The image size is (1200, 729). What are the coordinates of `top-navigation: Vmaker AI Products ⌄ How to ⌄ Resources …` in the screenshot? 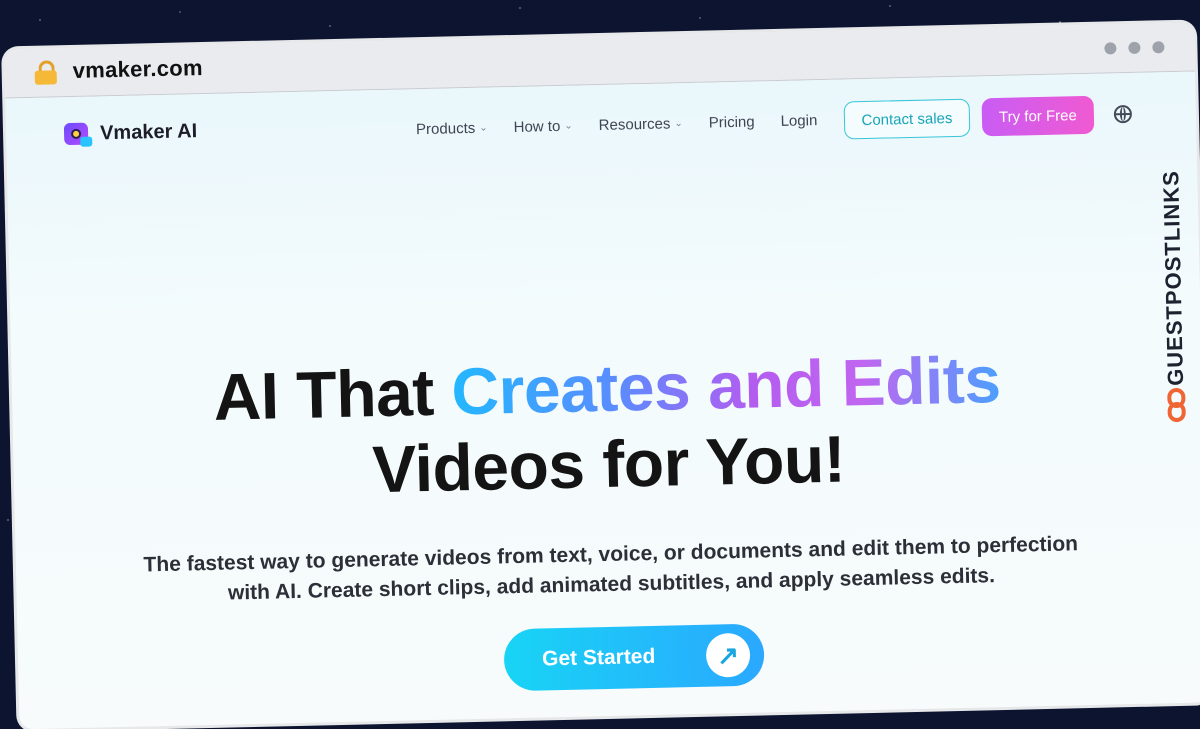 It's located at (600, 124).